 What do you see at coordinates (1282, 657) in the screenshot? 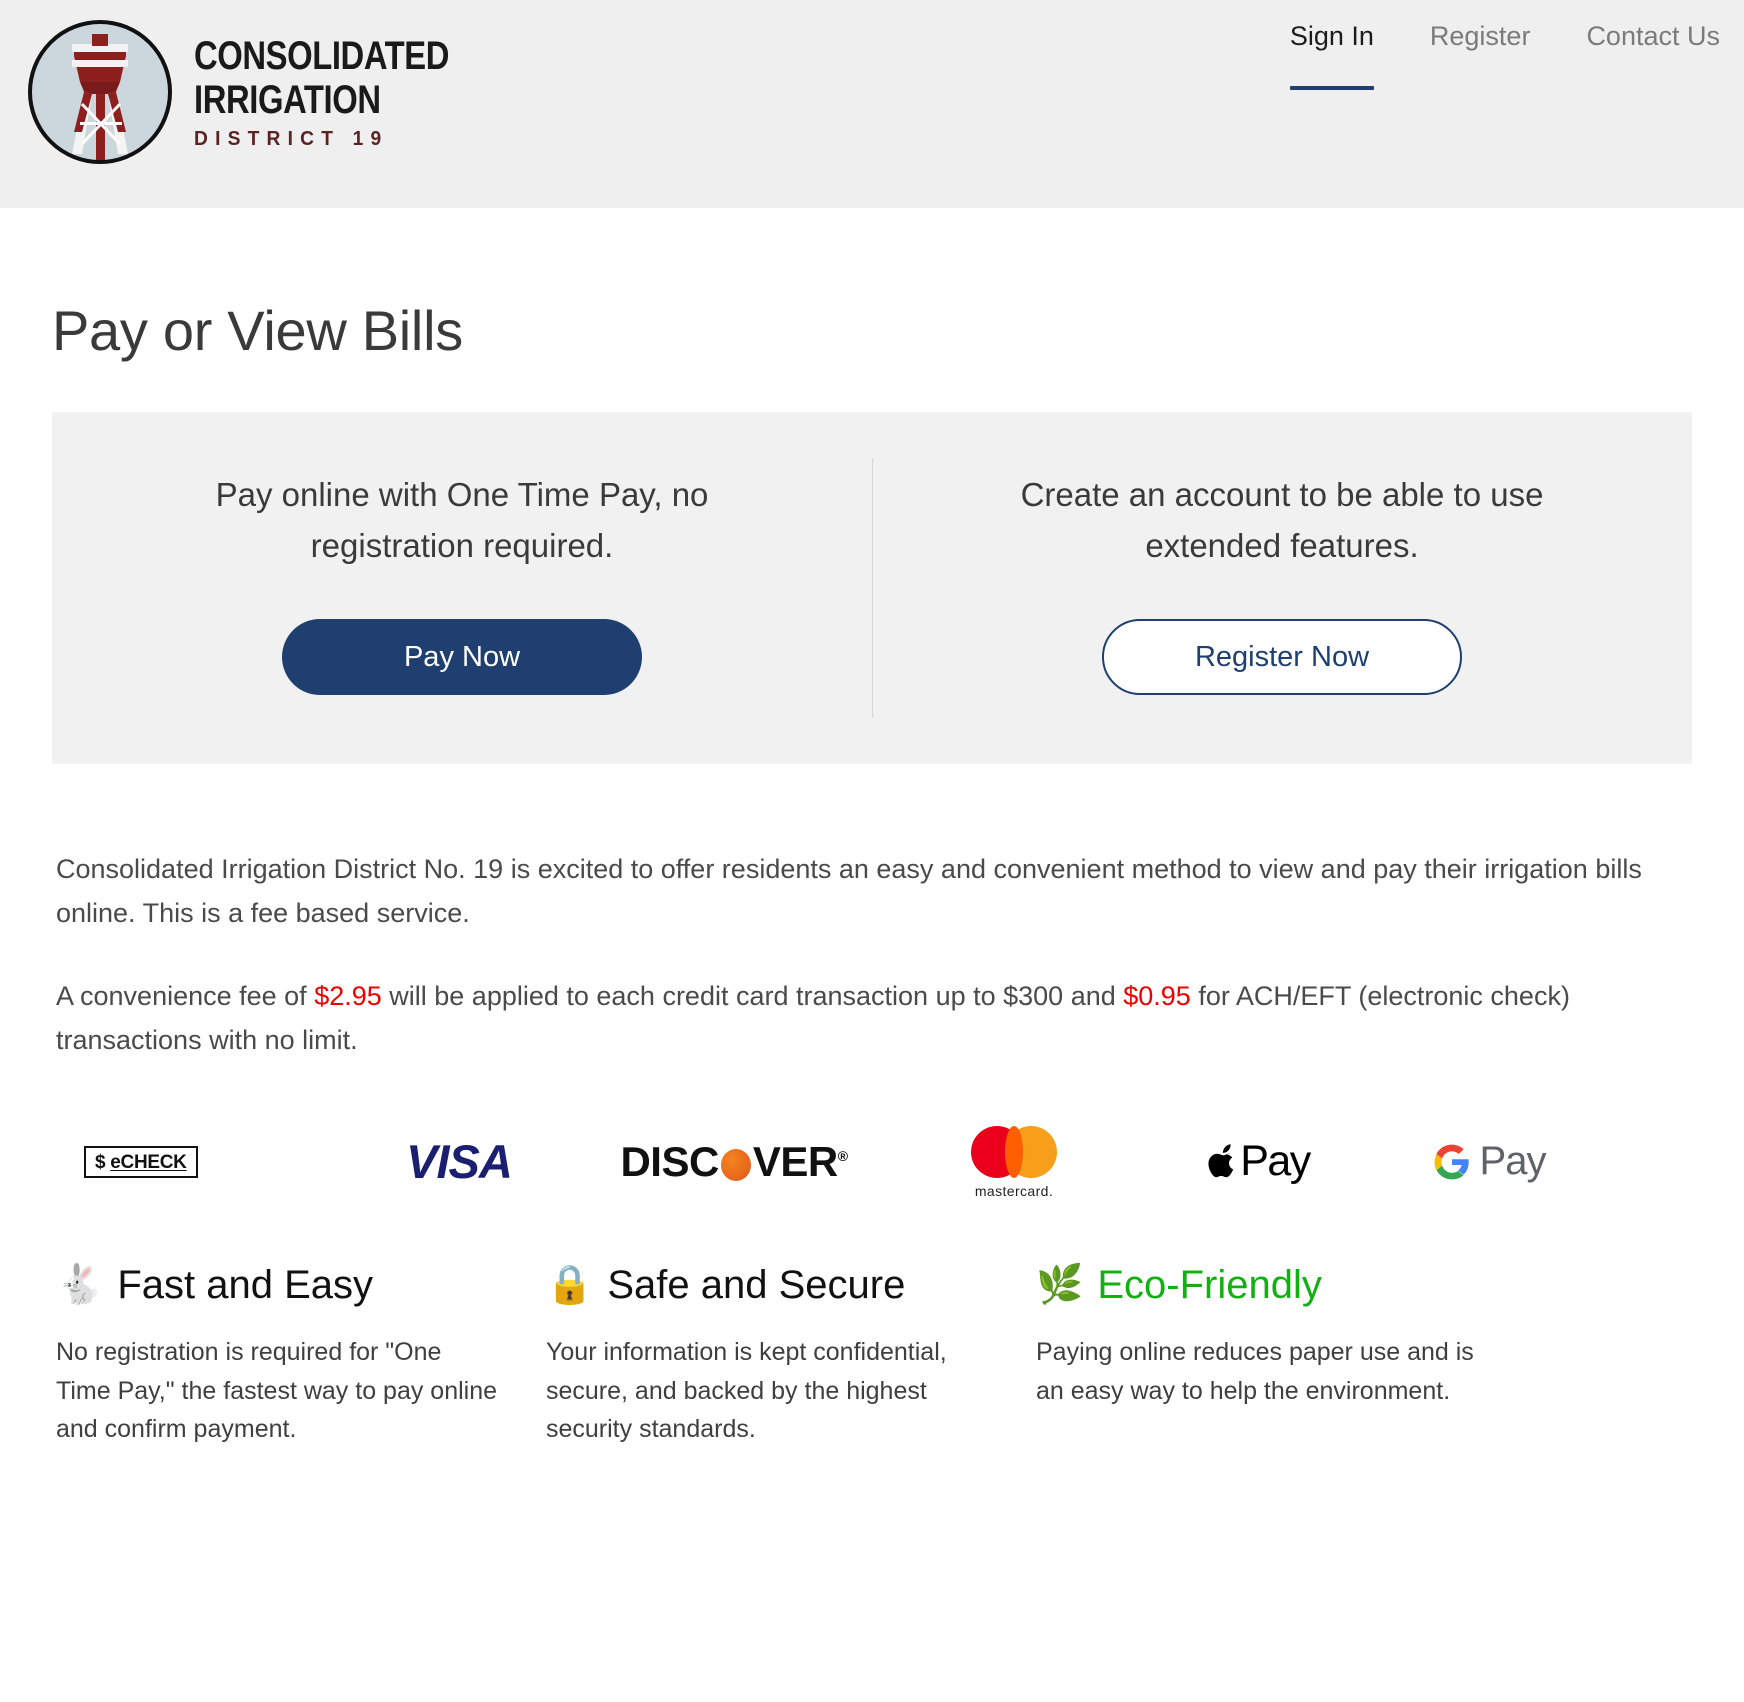
I see `register-now-button: Register Now` at bounding box center [1282, 657].